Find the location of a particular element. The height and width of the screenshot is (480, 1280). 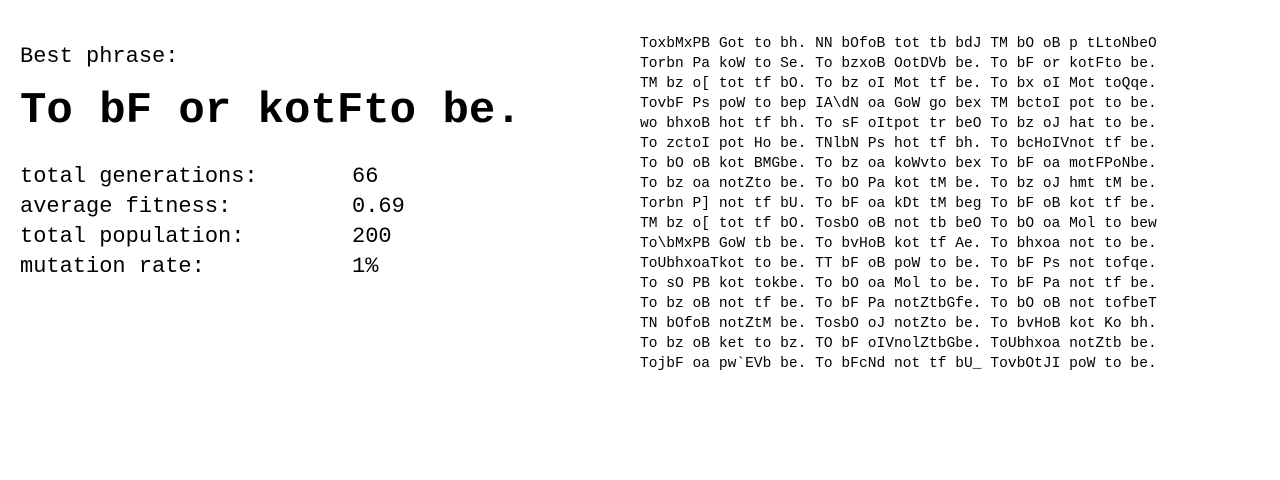

stat-row-generations: total generations: 66 is located at coordinates (310, 177).